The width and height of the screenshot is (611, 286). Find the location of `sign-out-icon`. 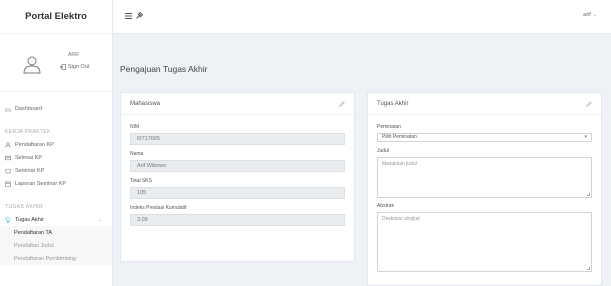

sign-out-icon is located at coordinates (63, 67).